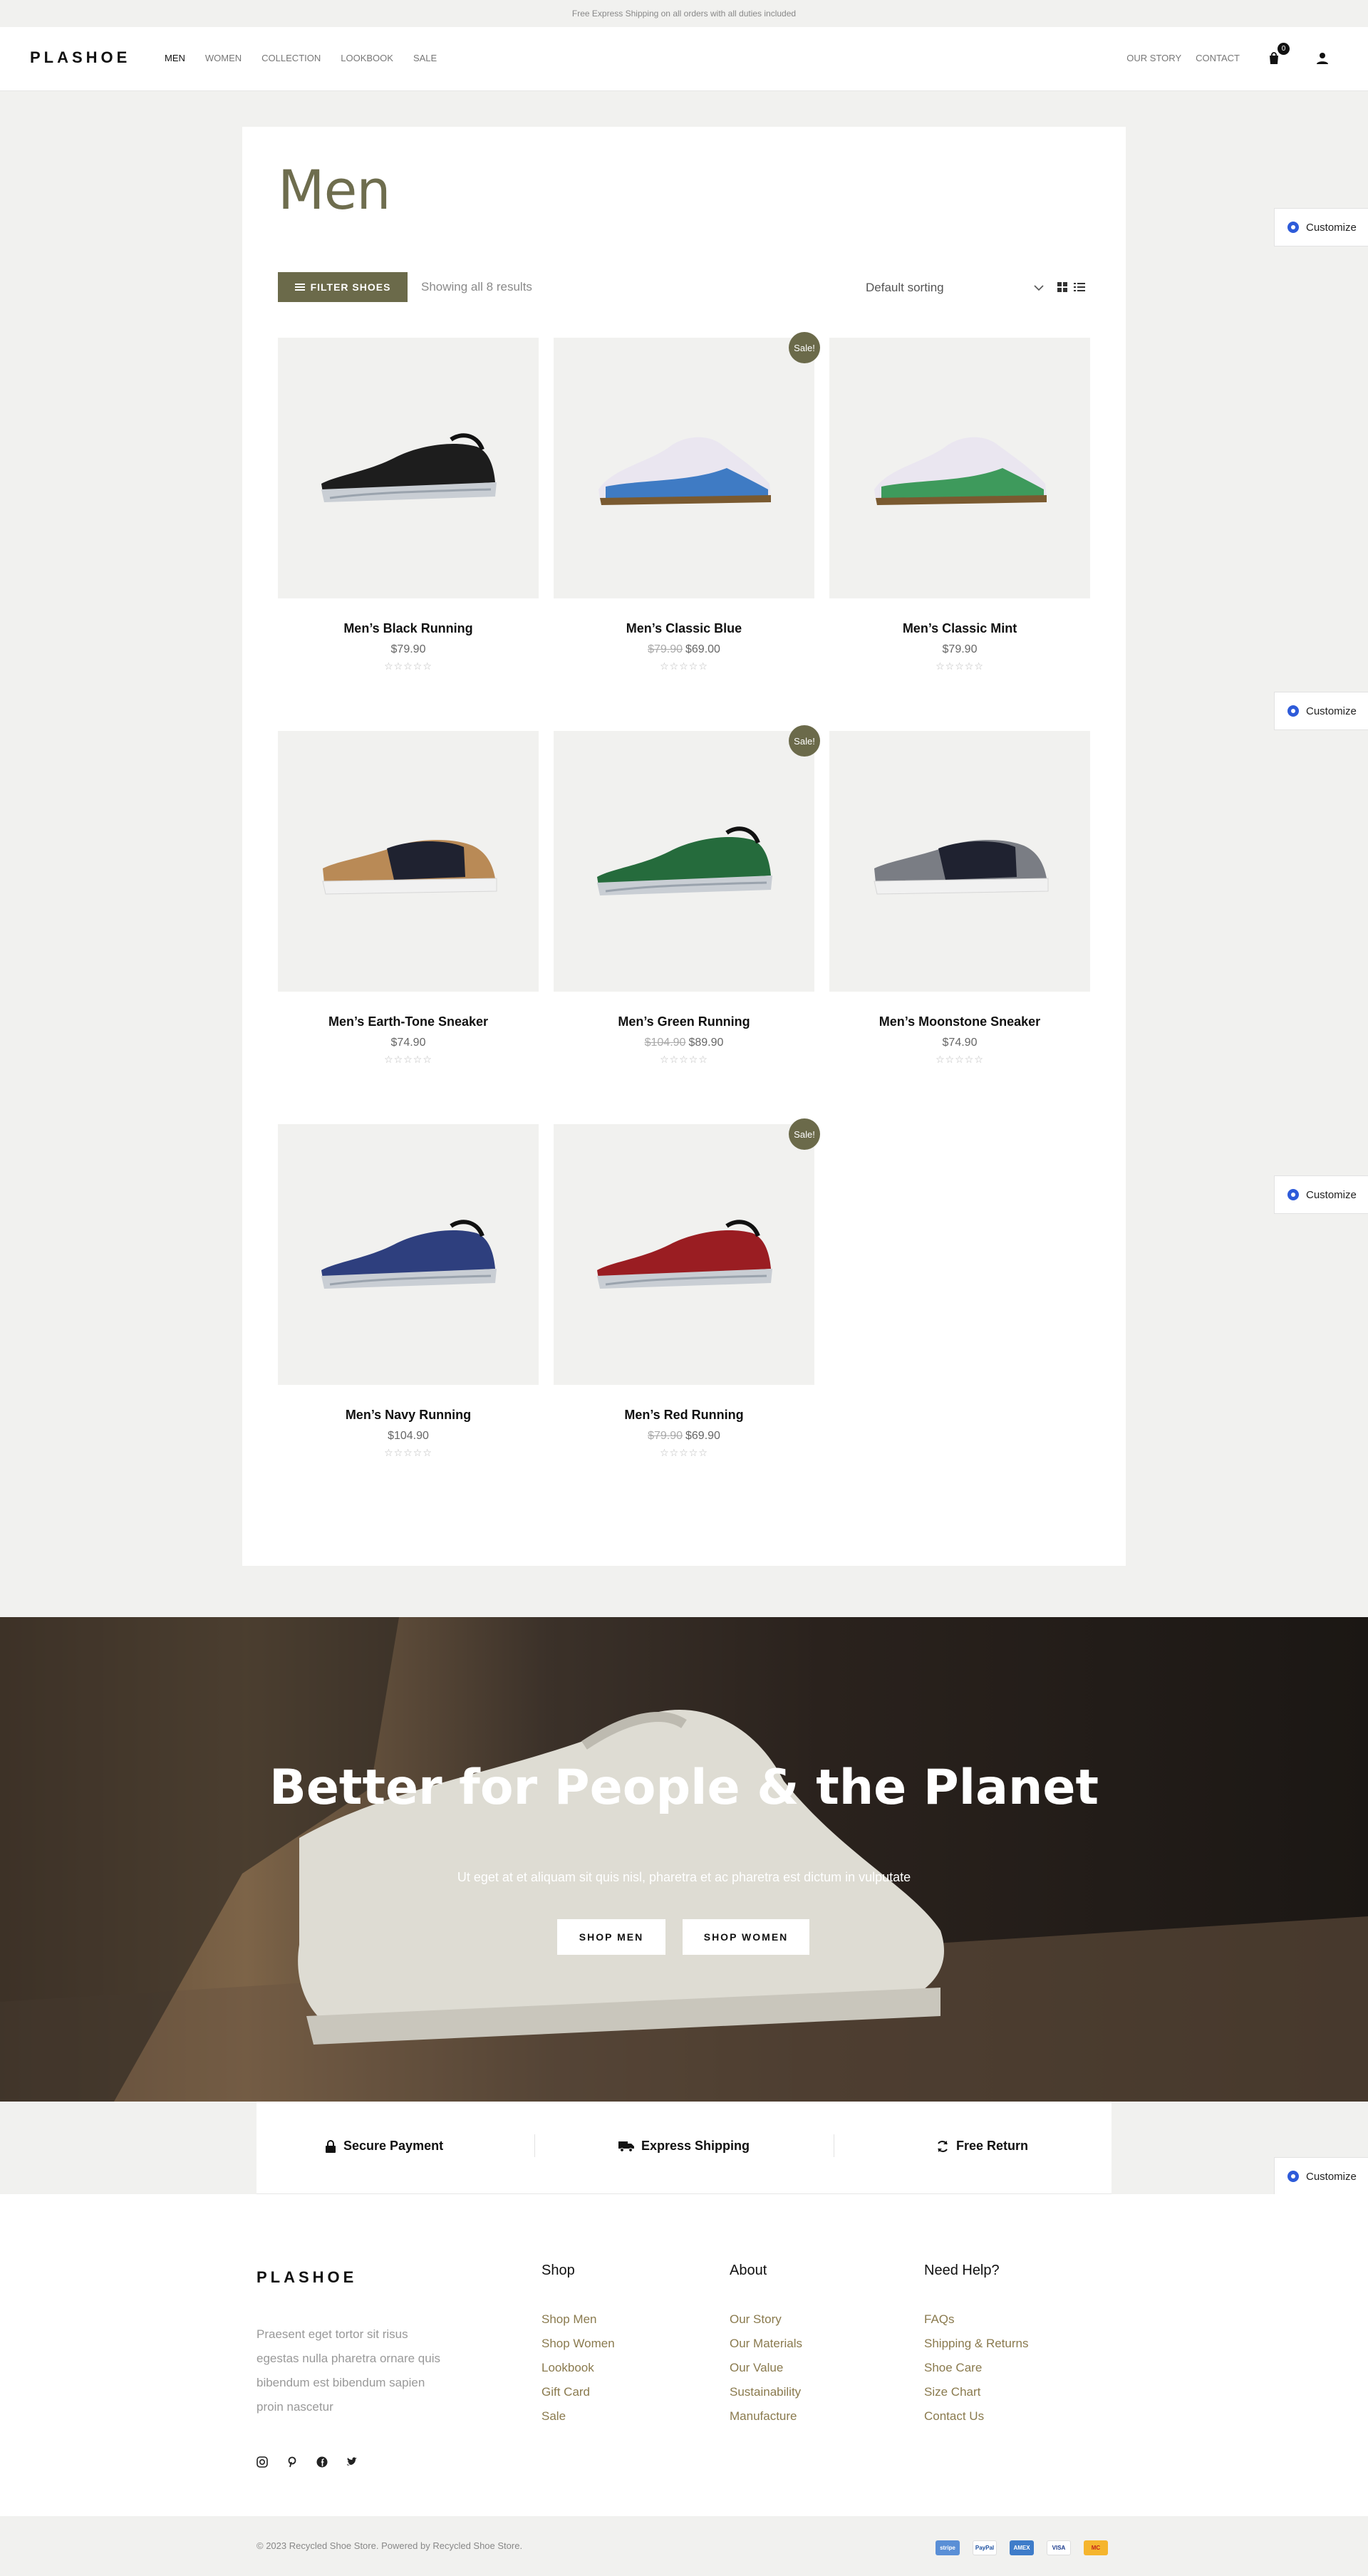 The image size is (1368, 2576). What do you see at coordinates (352, 2463) in the screenshot?
I see `twitter-icon` at bounding box center [352, 2463].